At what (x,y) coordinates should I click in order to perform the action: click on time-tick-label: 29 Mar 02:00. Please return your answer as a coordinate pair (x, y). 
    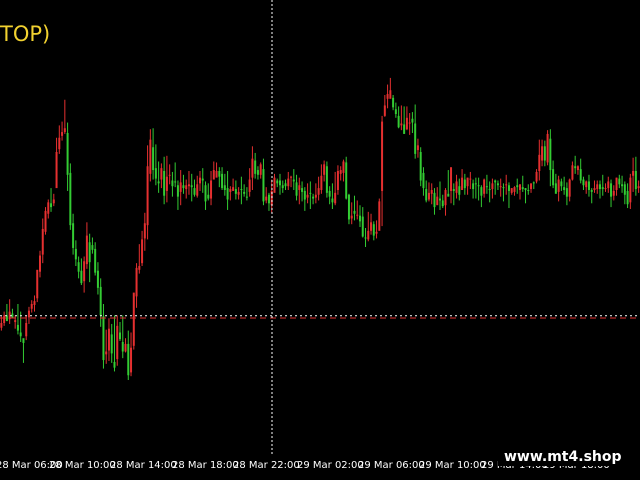
    Looking at the image, I should click on (330, 465).